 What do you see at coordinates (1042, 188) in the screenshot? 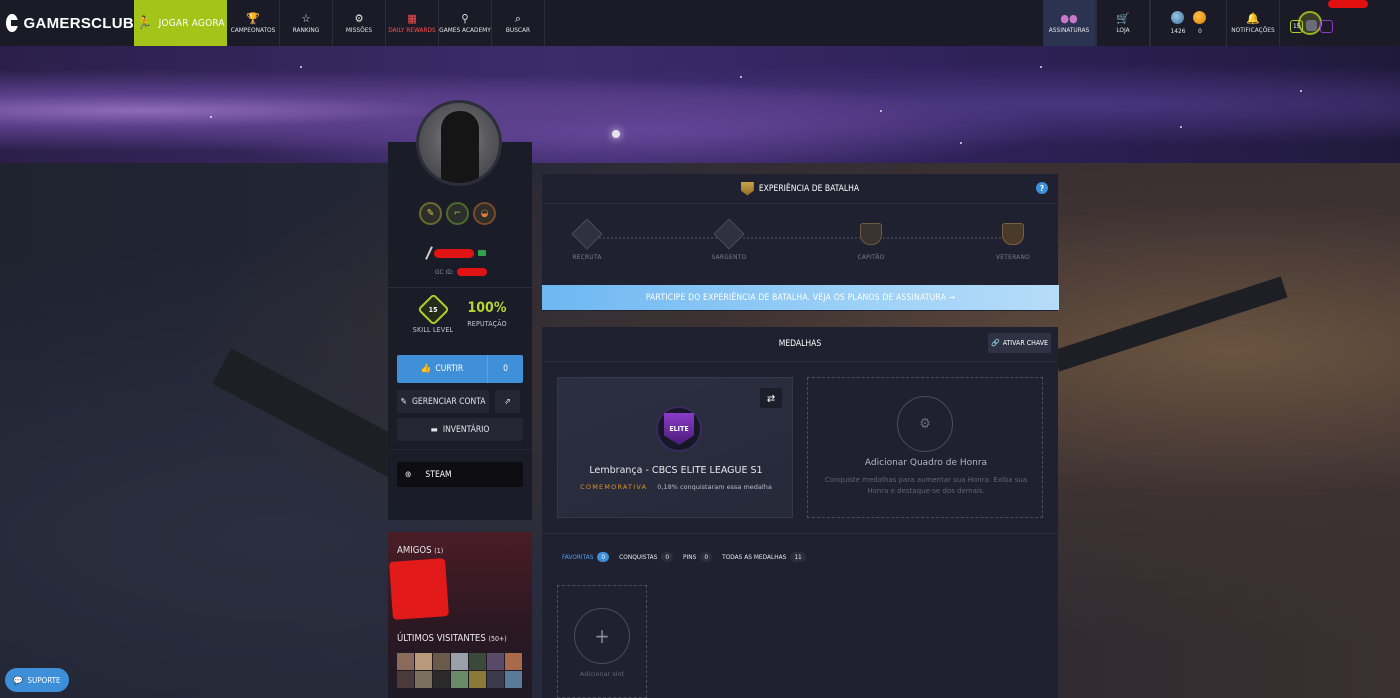
I see `help-icon: ?` at bounding box center [1042, 188].